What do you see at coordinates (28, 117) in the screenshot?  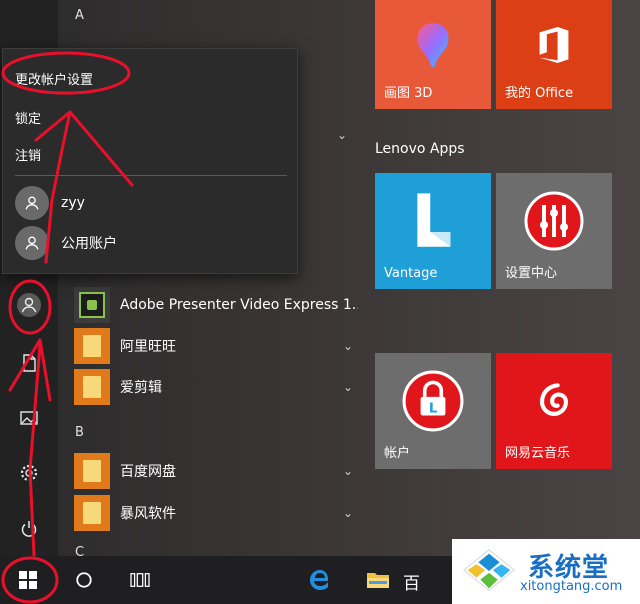 I see `lock-menu-item: 锁定` at bounding box center [28, 117].